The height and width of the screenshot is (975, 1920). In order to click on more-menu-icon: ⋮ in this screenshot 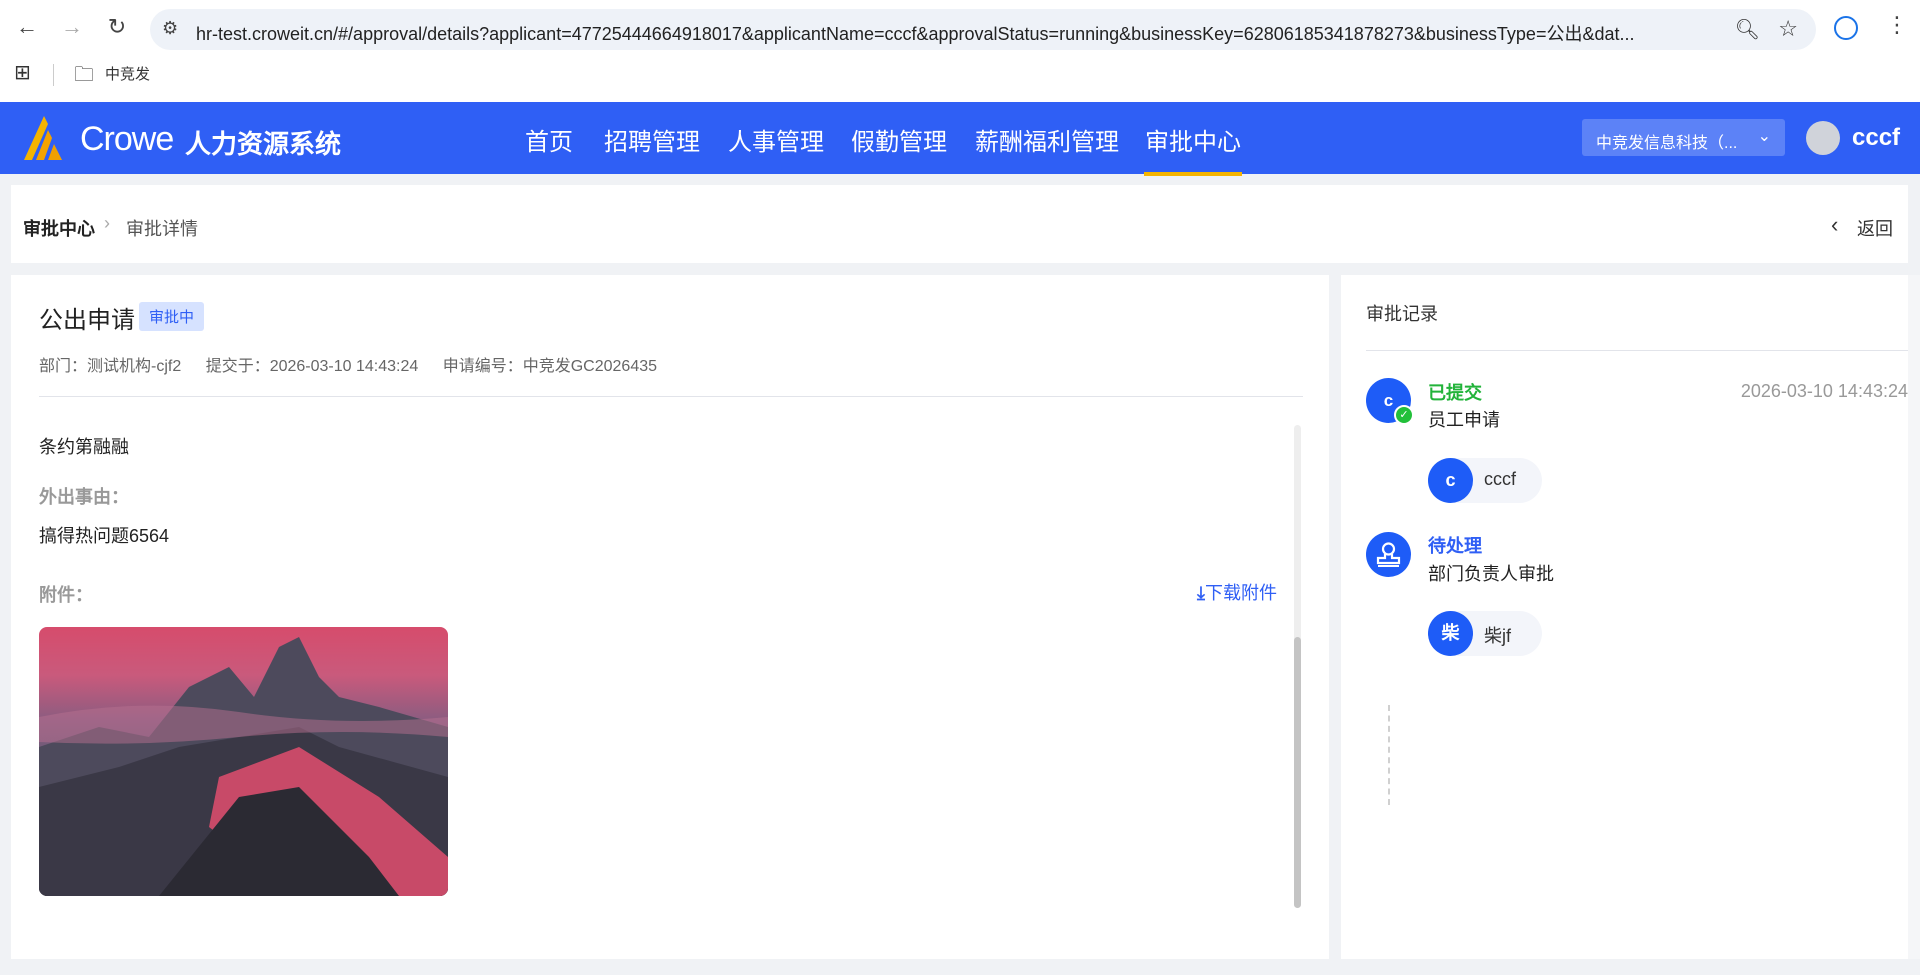, I will do `click(1897, 25)`.